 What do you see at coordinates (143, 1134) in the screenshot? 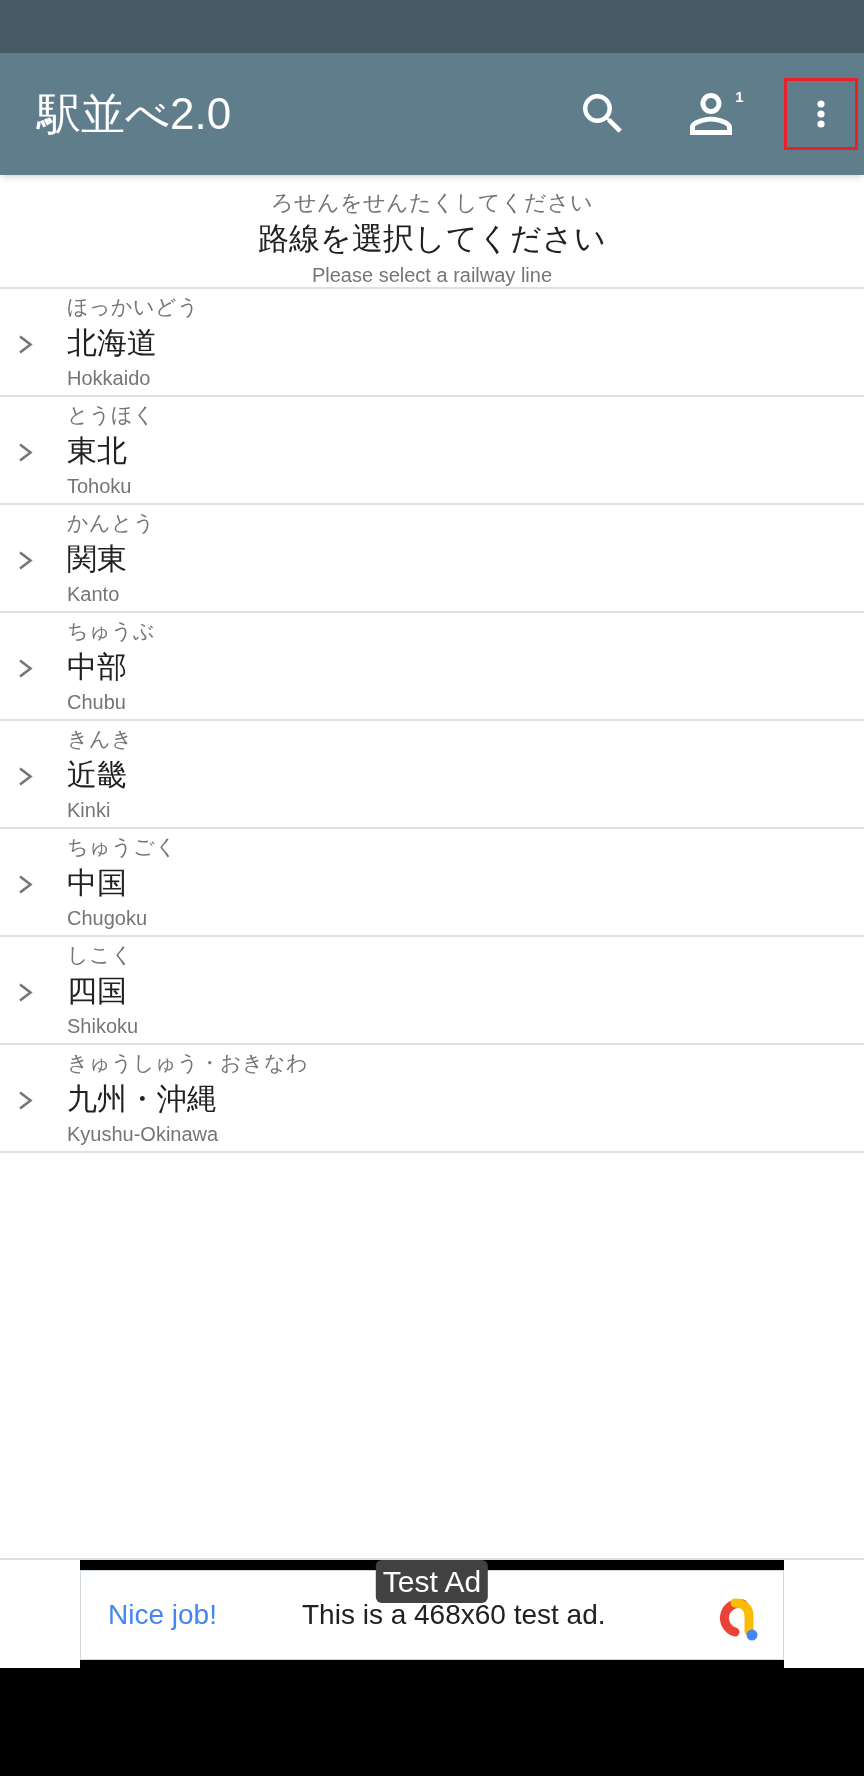
I see `region-romaji: Kyushu-Okinawa` at bounding box center [143, 1134].